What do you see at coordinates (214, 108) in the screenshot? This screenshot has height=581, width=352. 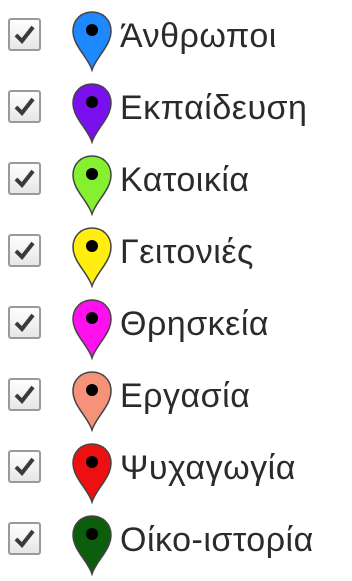 I see `layer-label: Εκπαίδευση` at bounding box center [214, 108].